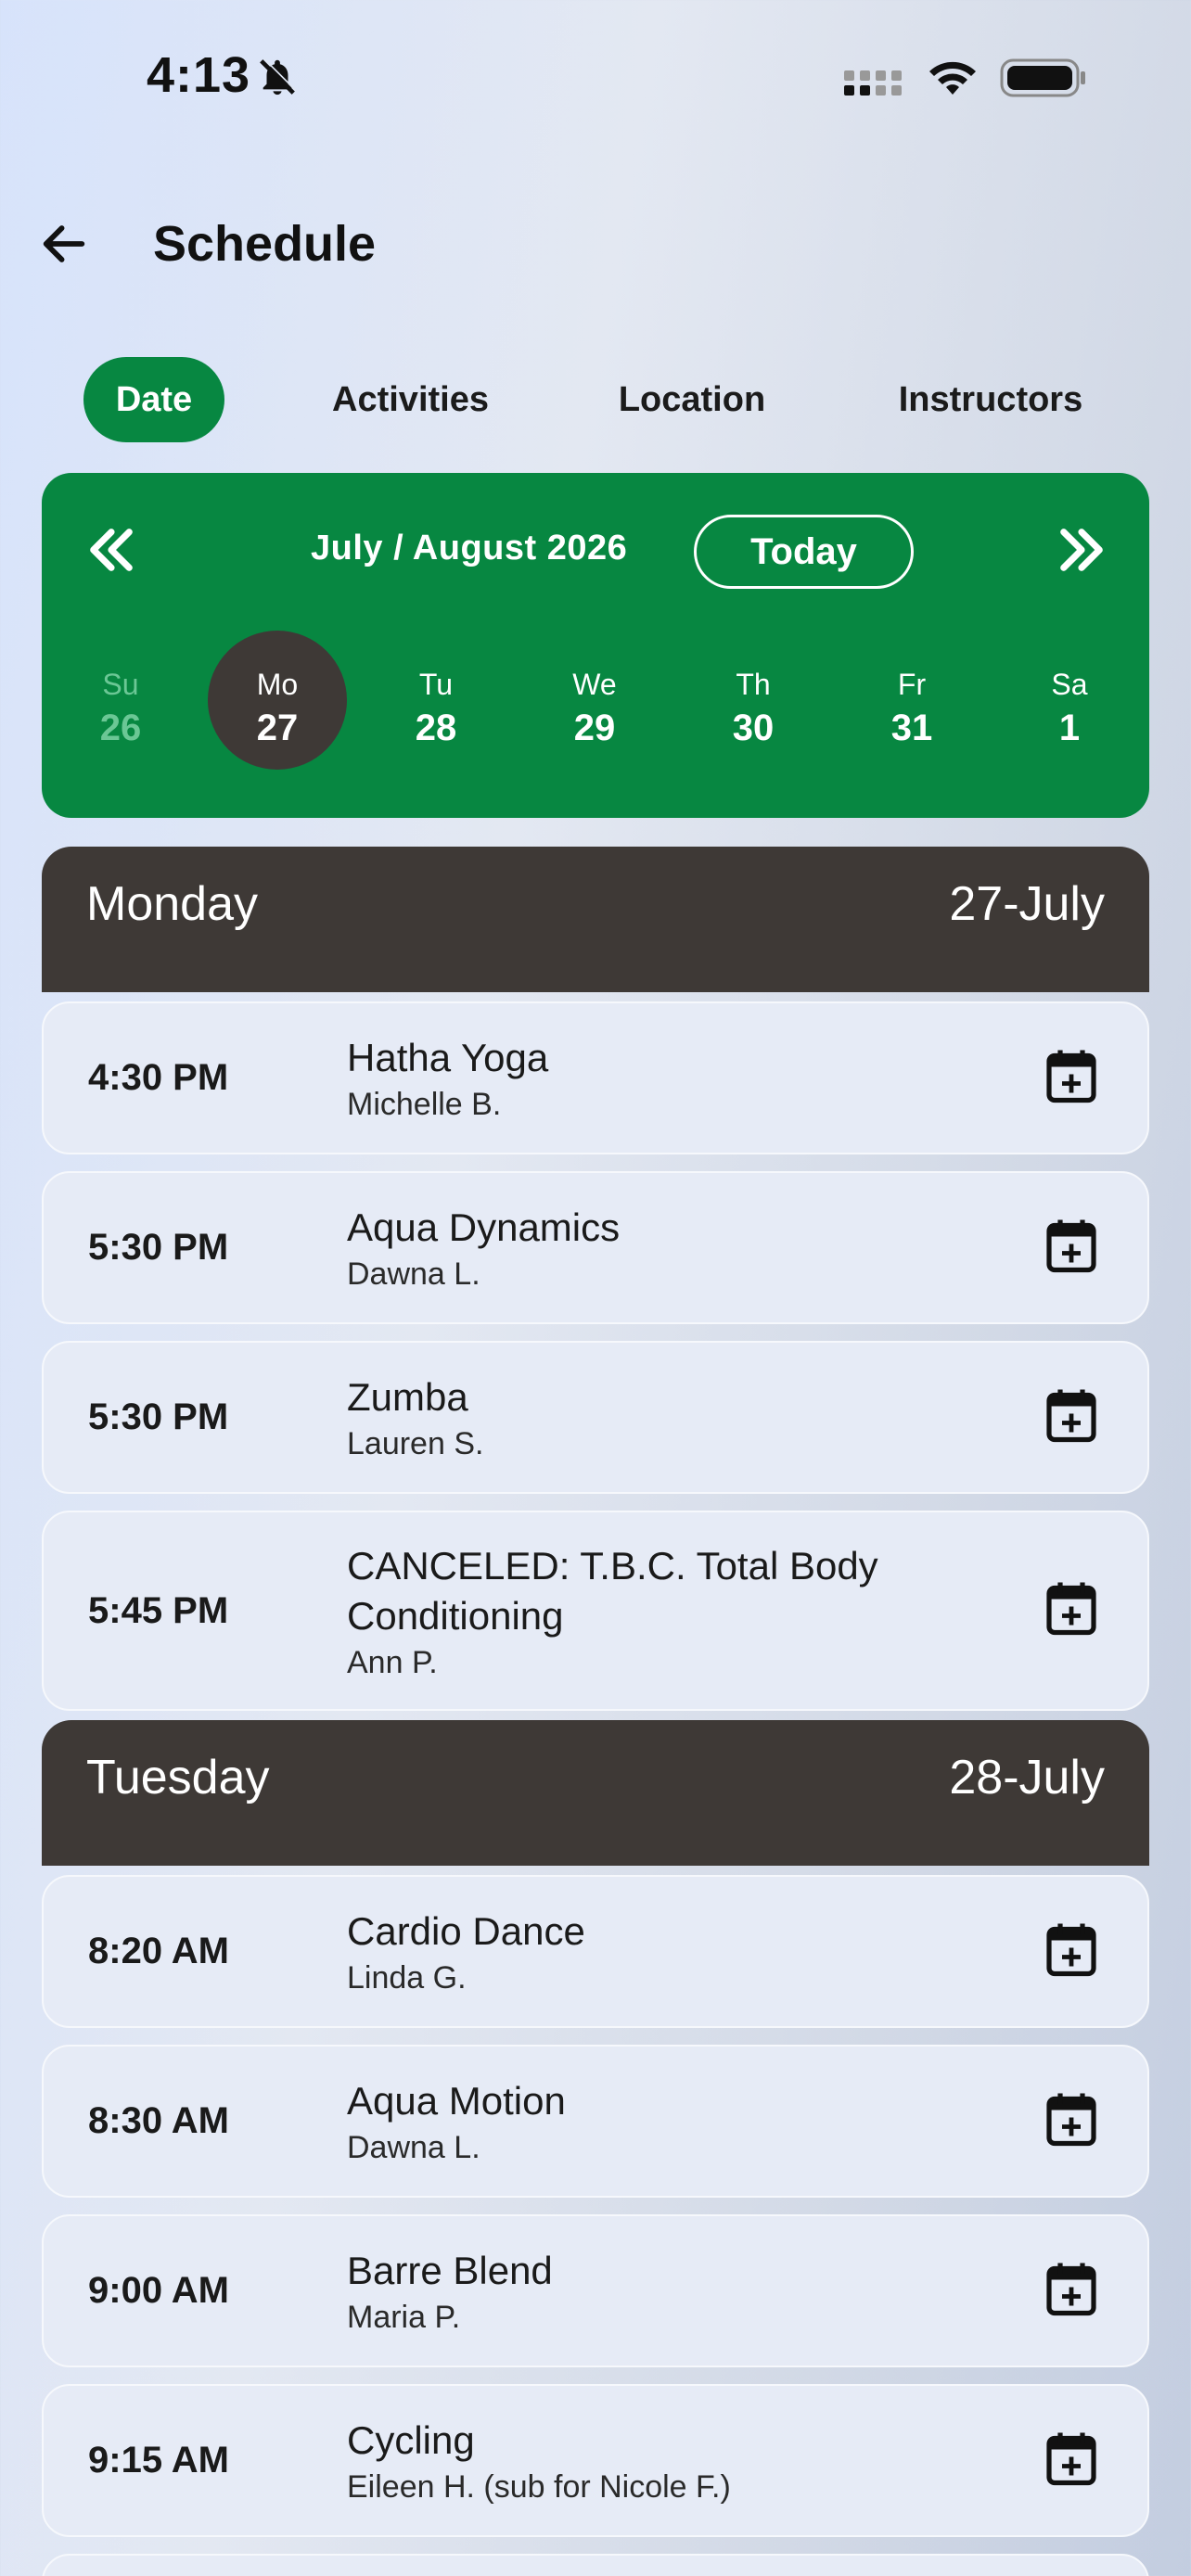  Describe the element at coordinates (411, 2440) in the screenshot. I see `class-name: Cycling` at that location.